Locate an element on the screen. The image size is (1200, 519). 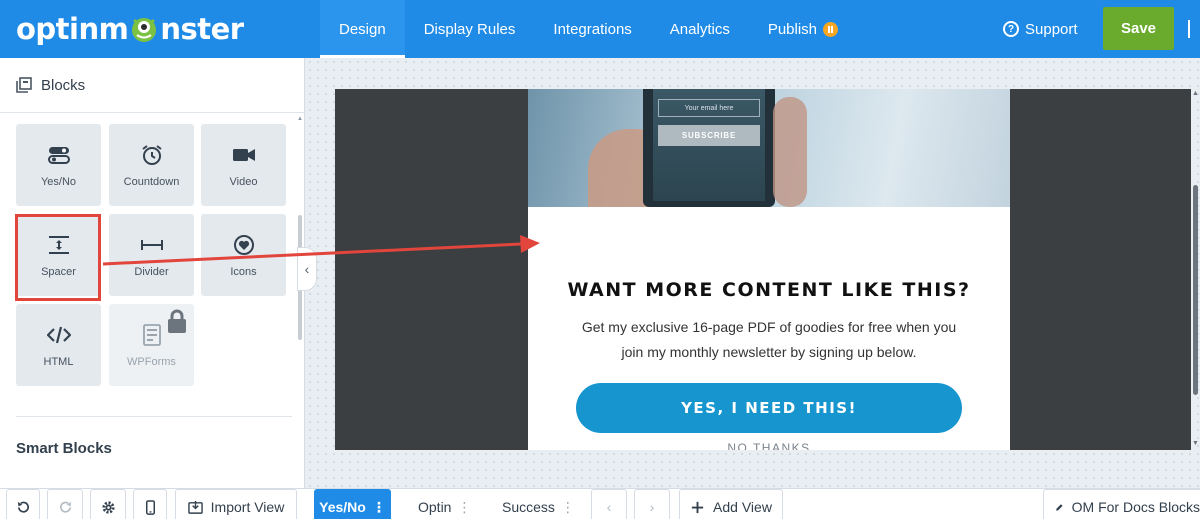
nav-tab-label: Display Rules is located at coordinates (469, 29).